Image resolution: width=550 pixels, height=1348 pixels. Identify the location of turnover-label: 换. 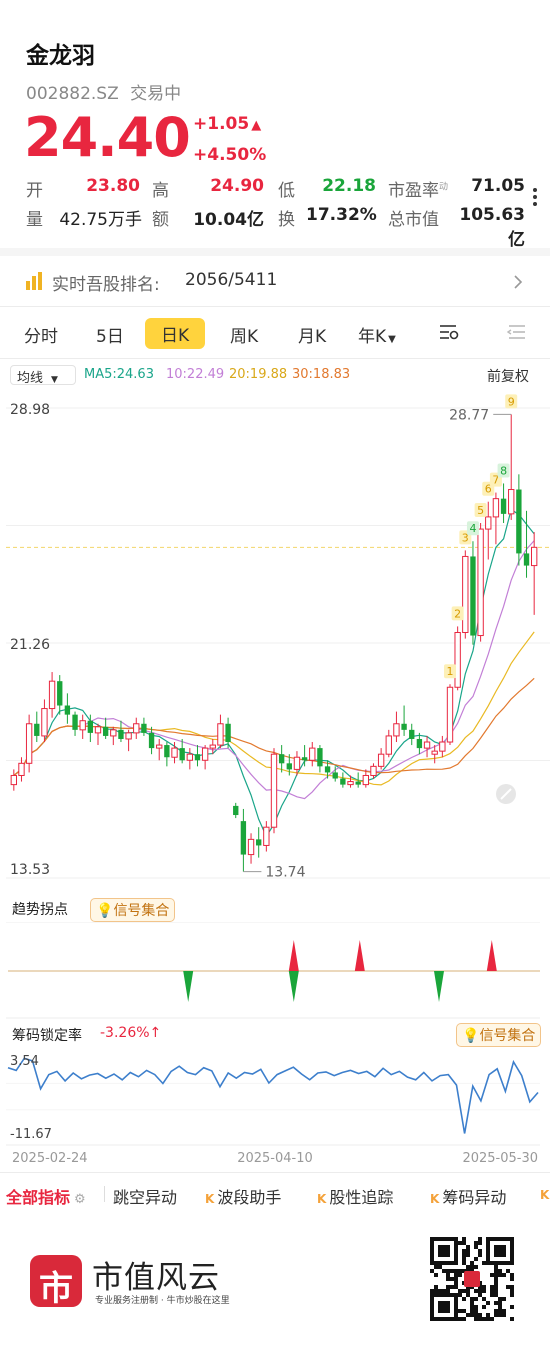
(286, 220).